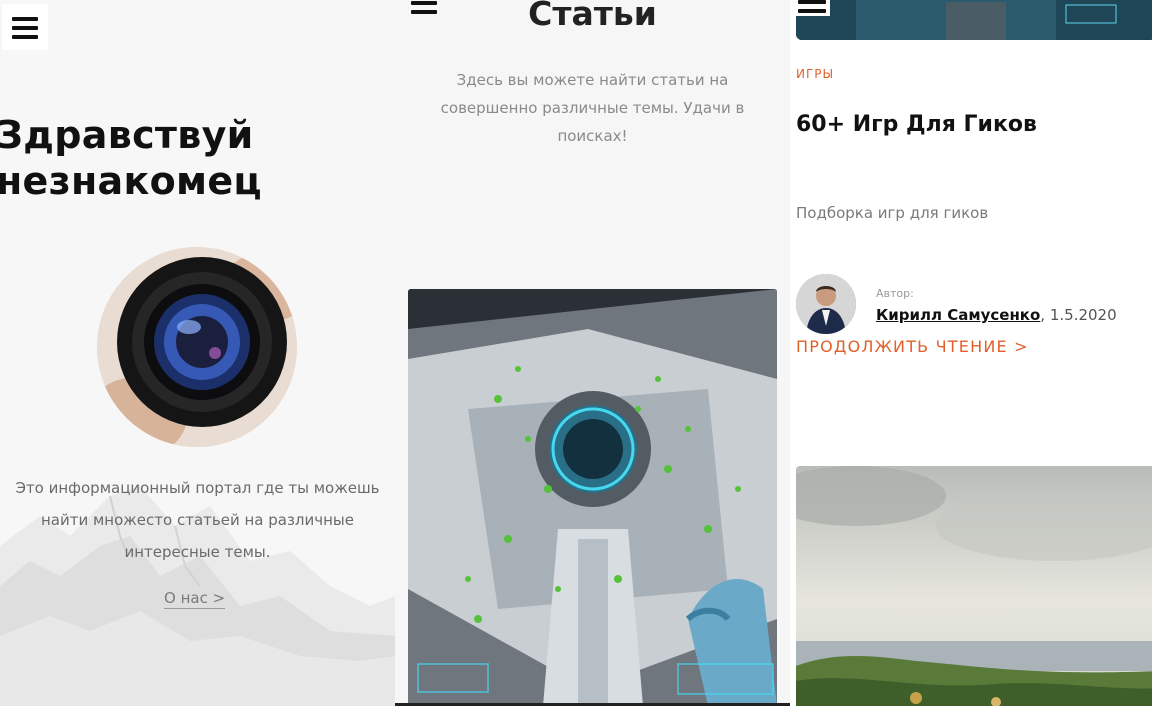  I want to click on about-link: О нас >, so click(195, 599).